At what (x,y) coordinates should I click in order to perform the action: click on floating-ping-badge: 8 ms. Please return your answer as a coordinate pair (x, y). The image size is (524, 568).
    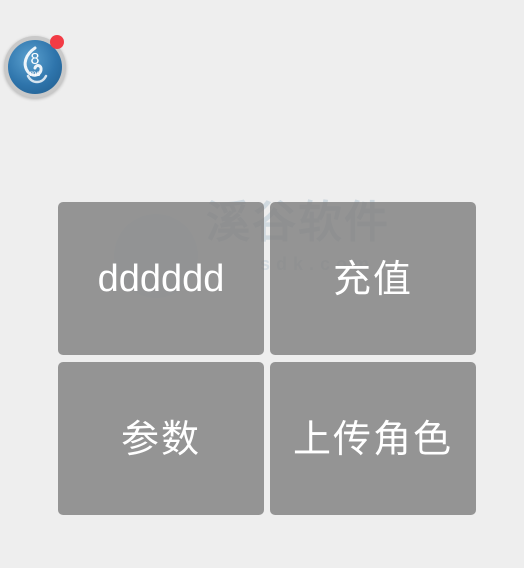
    Looking at the image, I should click on (35, 66).